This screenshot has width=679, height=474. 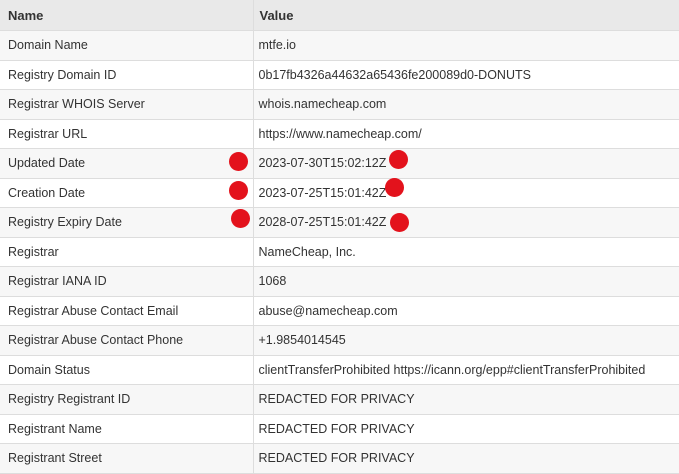 I want to click on row-value-cell: 0b17fb4326a44632a65436fe200089d0-DONUTS, so click(x=466, y=75).